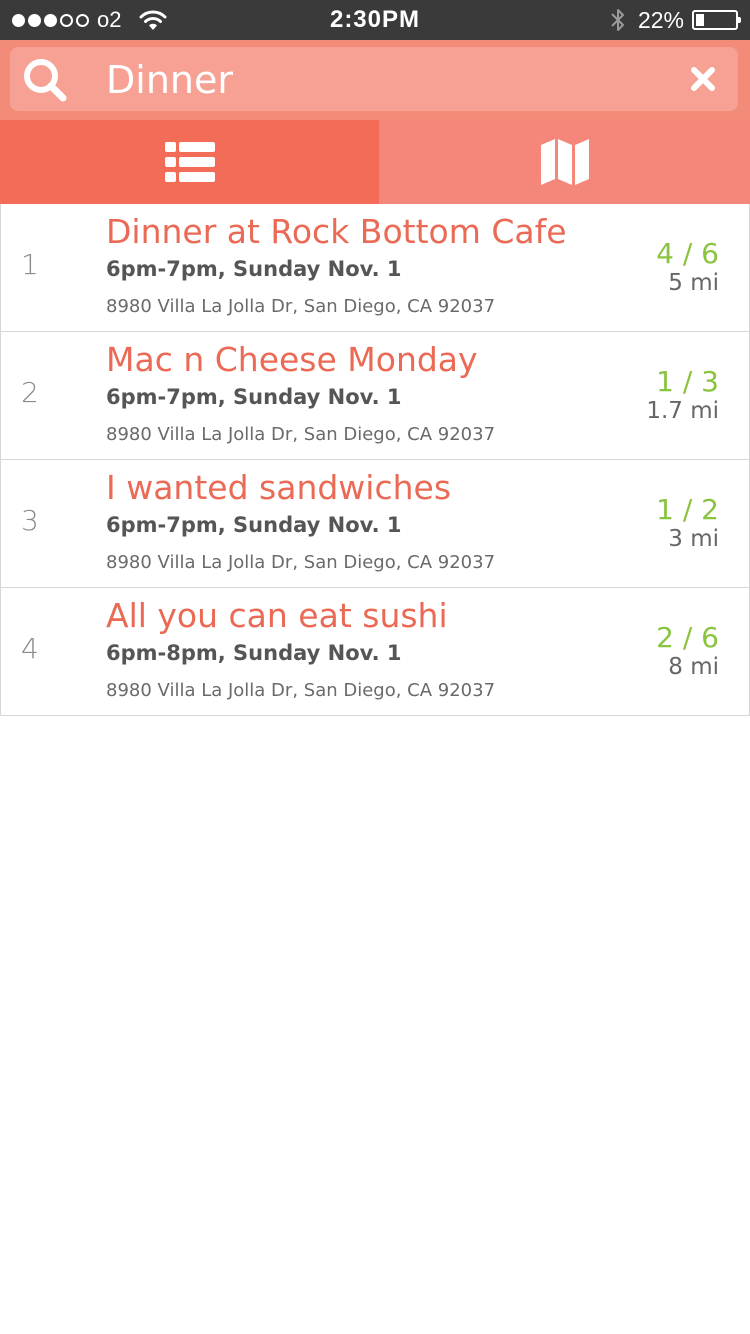  What do you see at coordinates (375, 20) in the screenshot?
I see `status-bar: o2 2:30PM 22%` at bounding box center [375, 20].